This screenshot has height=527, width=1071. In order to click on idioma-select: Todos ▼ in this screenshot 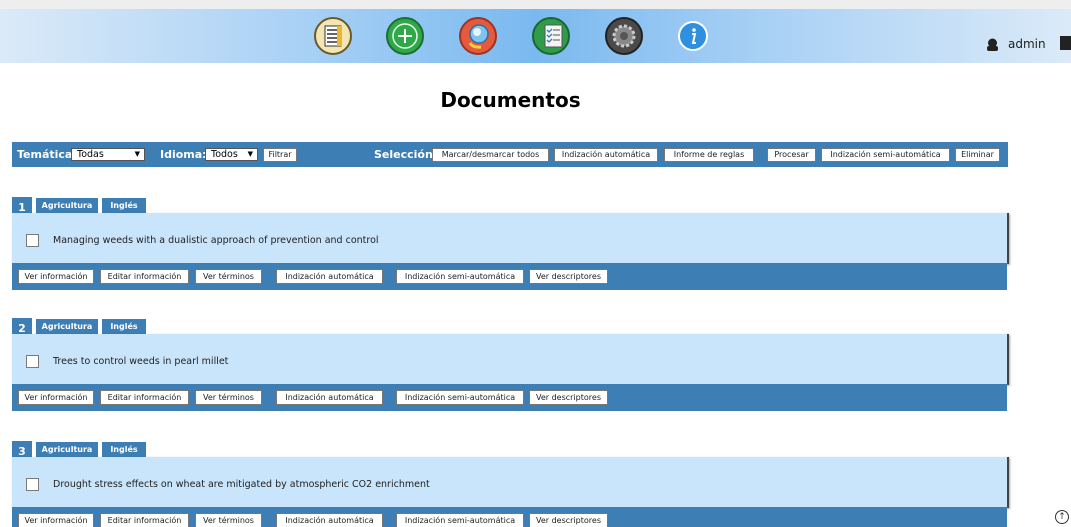, I will do `click(231, 154)`.